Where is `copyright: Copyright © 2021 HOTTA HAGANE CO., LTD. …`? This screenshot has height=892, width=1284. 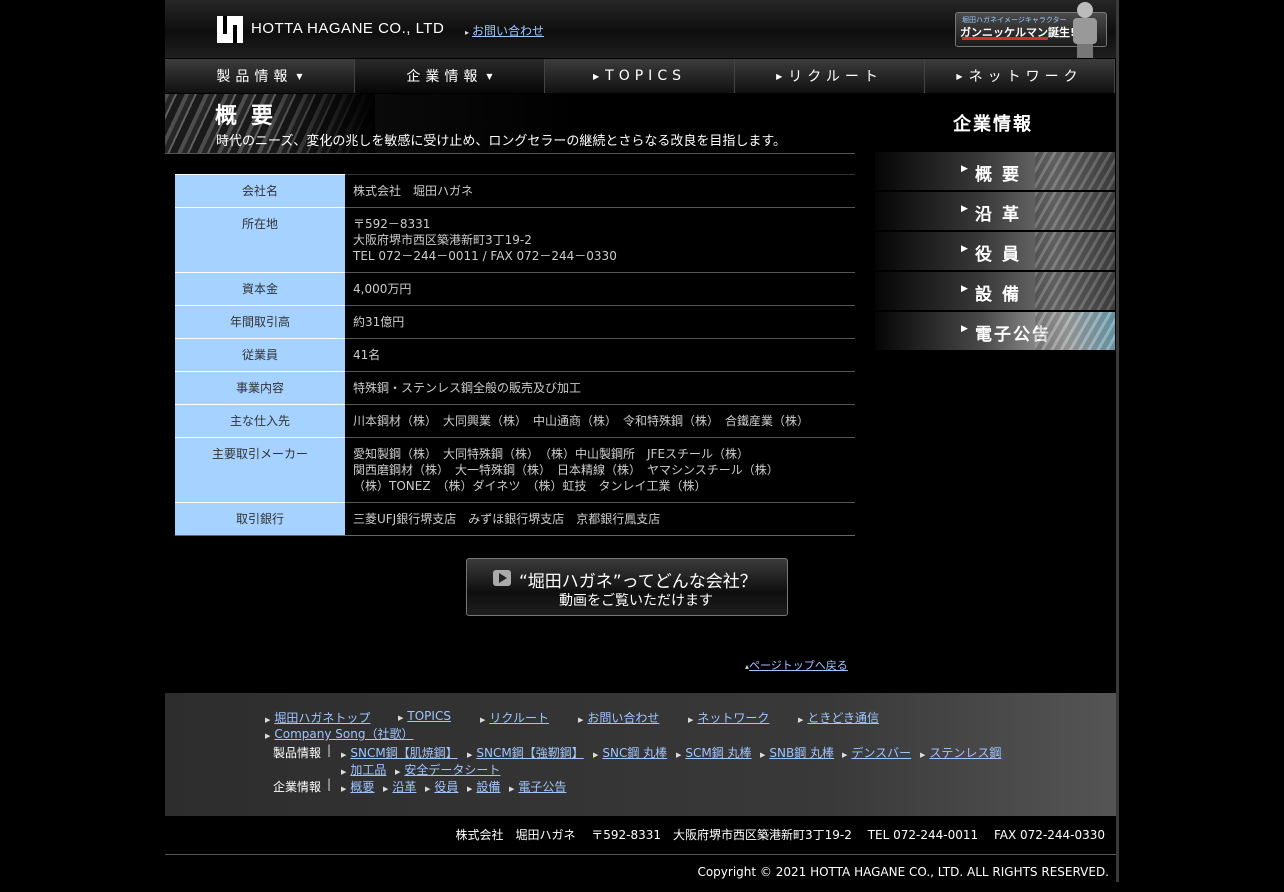
copyright: Copyright © 2021 HOTTA HAGANE CO., LTD. … is located at coordinates (903, 872).